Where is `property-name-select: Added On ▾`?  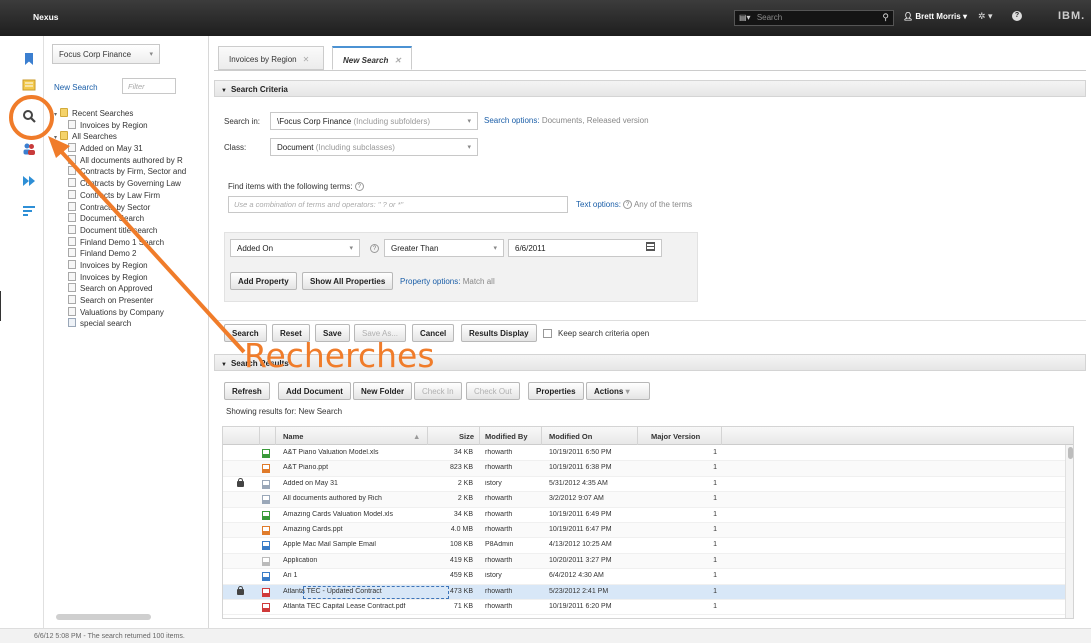 property-name-select: Added On ▾ is located at coordinates (295, 248).